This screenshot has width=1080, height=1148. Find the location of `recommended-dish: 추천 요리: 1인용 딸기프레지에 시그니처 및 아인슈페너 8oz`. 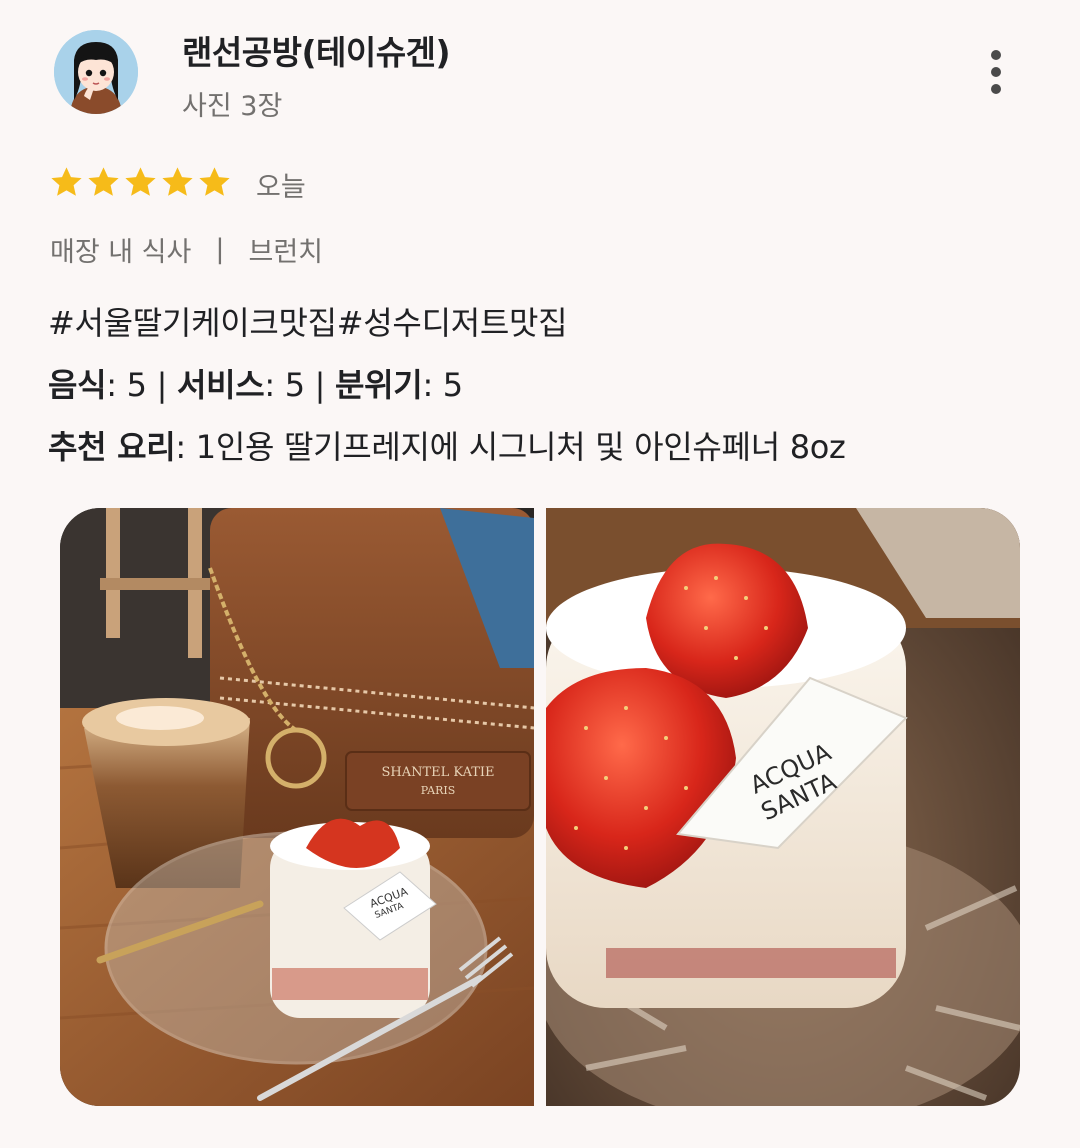

recommended-dish: 추천 요리: 1인용 딸기프레지에 시그니처 및 아인슈페너 8oz is located at coordinates (447, 447).